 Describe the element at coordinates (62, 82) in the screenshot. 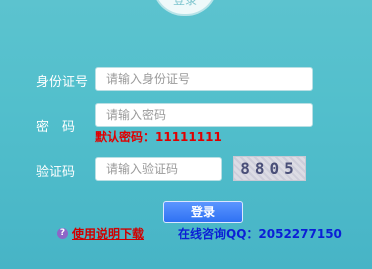

I see `id-number-label: 身份证号` at that location.